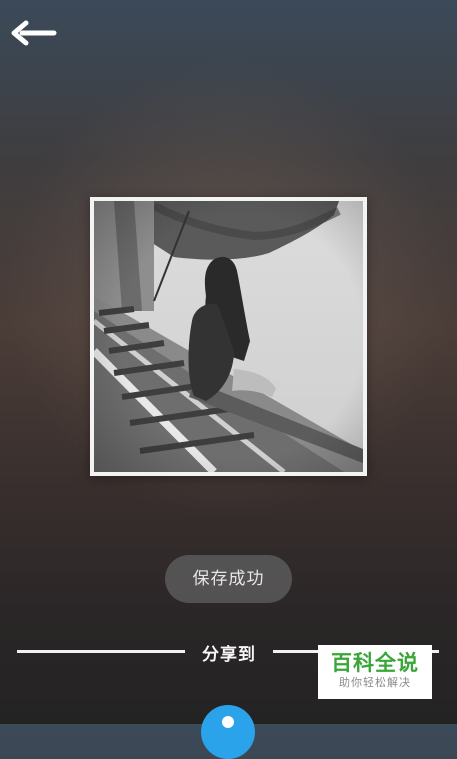  Describe the element at coordinates (228, 579) in the screenshot. I see `save-success-toast: 保存成功` at that location.